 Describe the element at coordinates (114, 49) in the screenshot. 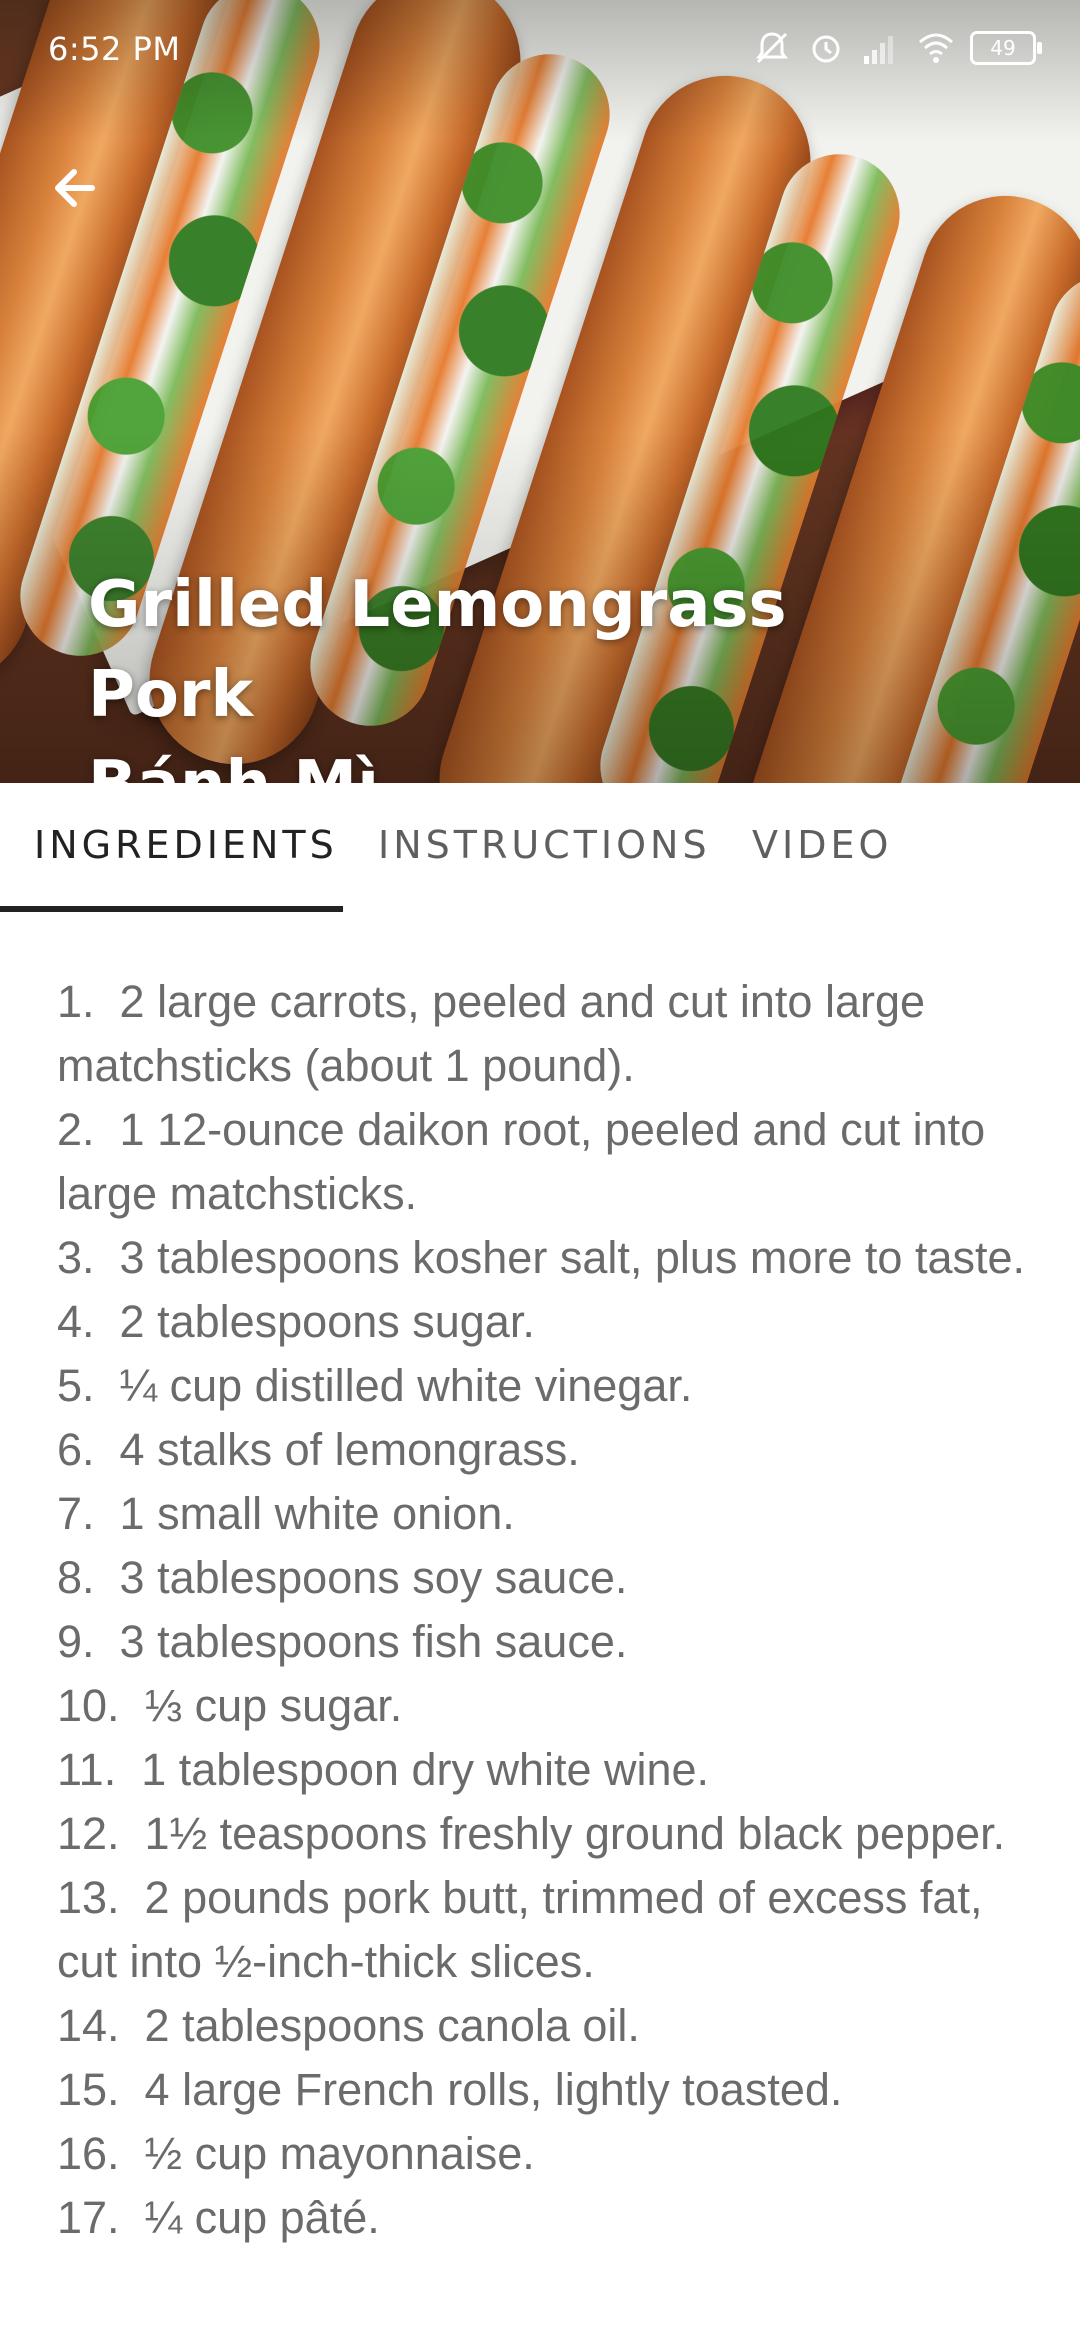

I see `status-time: 6:52 PM` at that location.